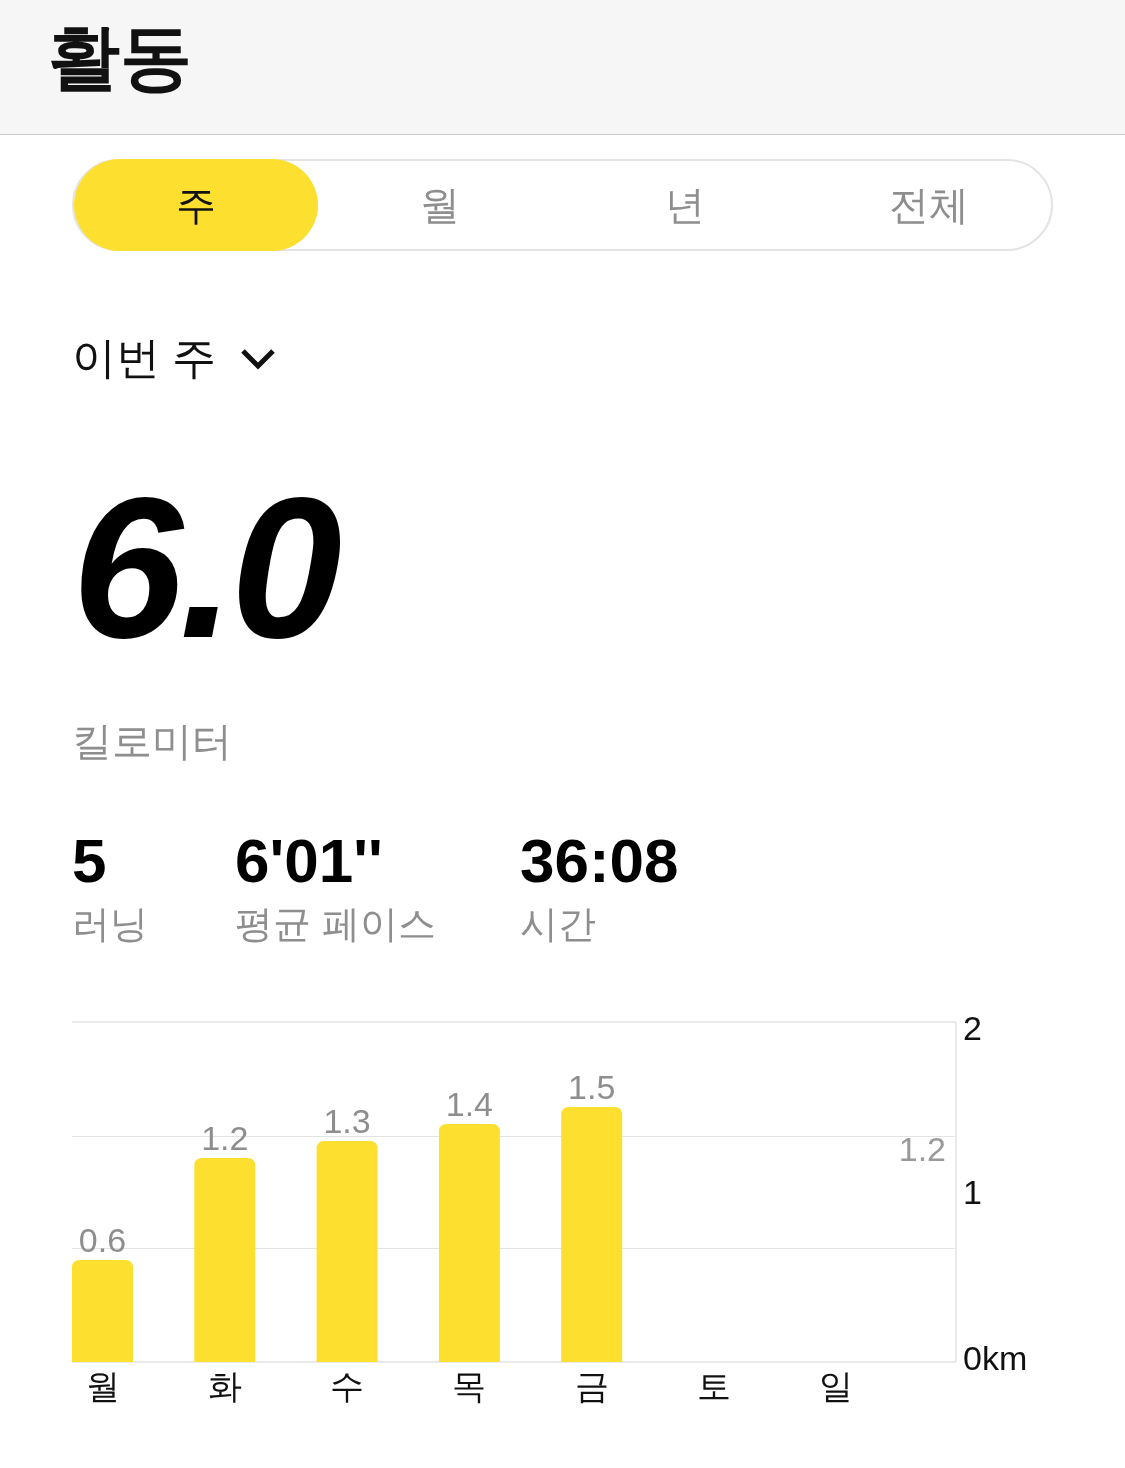 This screenshot has width=1125, height=1468. What do you see at coordinates (922, 1149) in the screenshot?
I see `average-label: 1.2` at bounding box center [922, 1149].